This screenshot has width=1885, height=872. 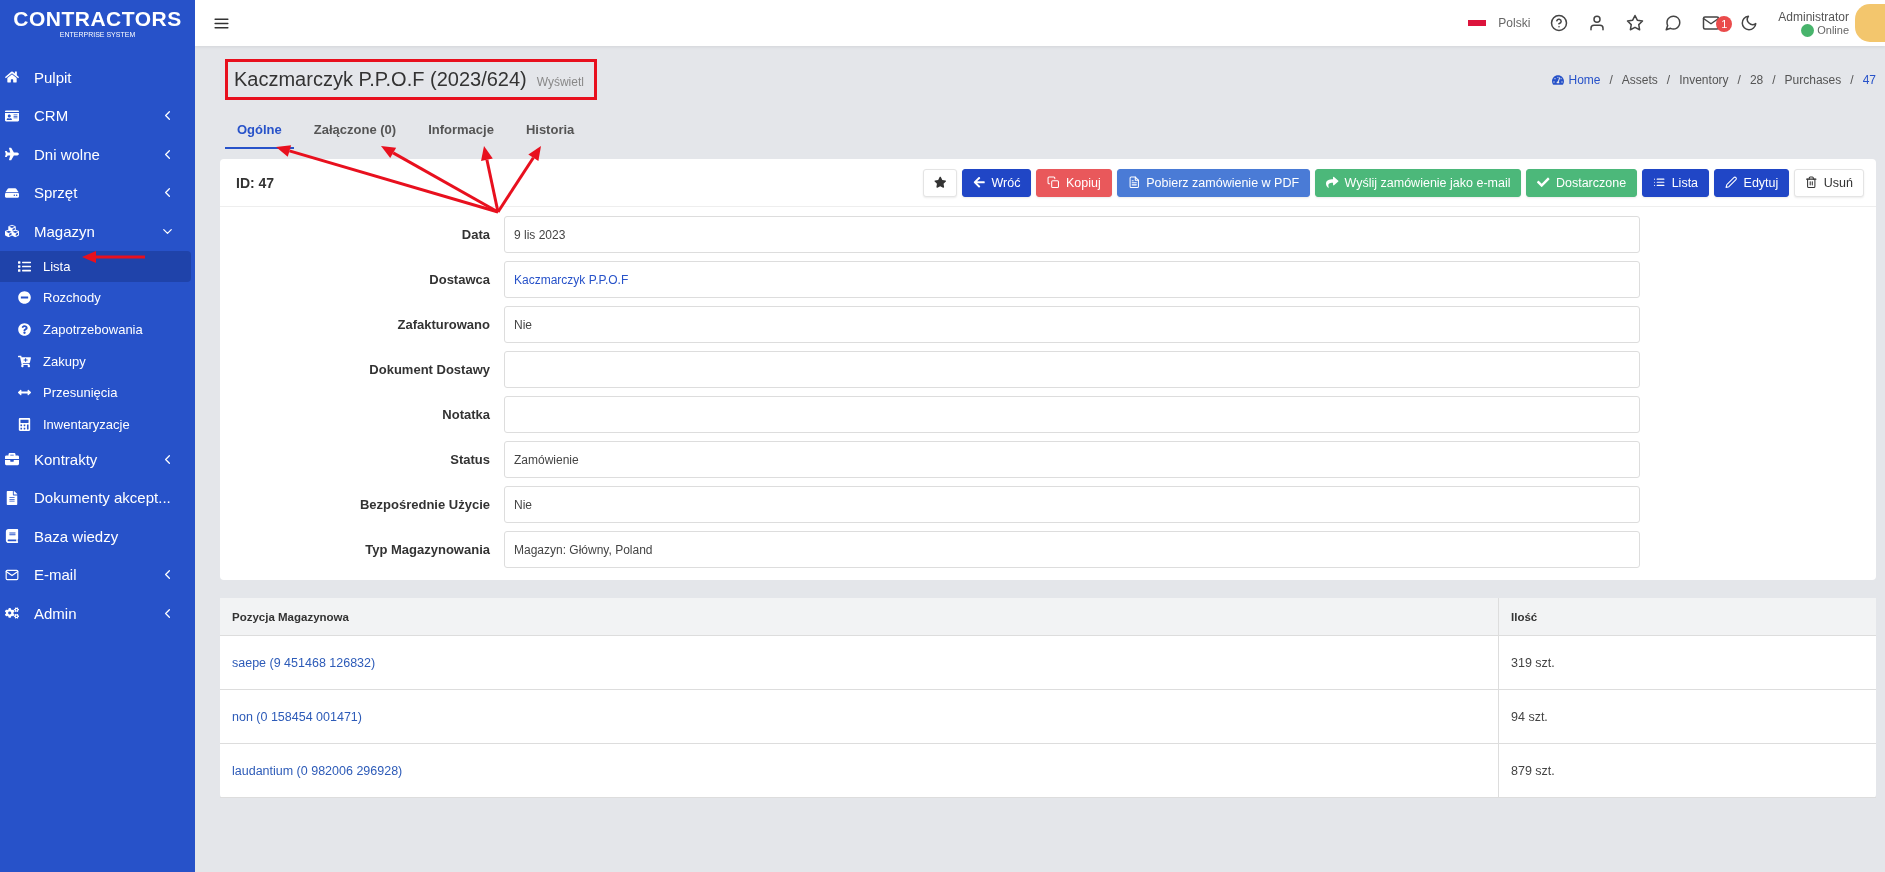 What do you see at coordinates (427, 549) in the screenshot?
I see `field-label: Typ Magazynowania` at bounding box center [427, 549].